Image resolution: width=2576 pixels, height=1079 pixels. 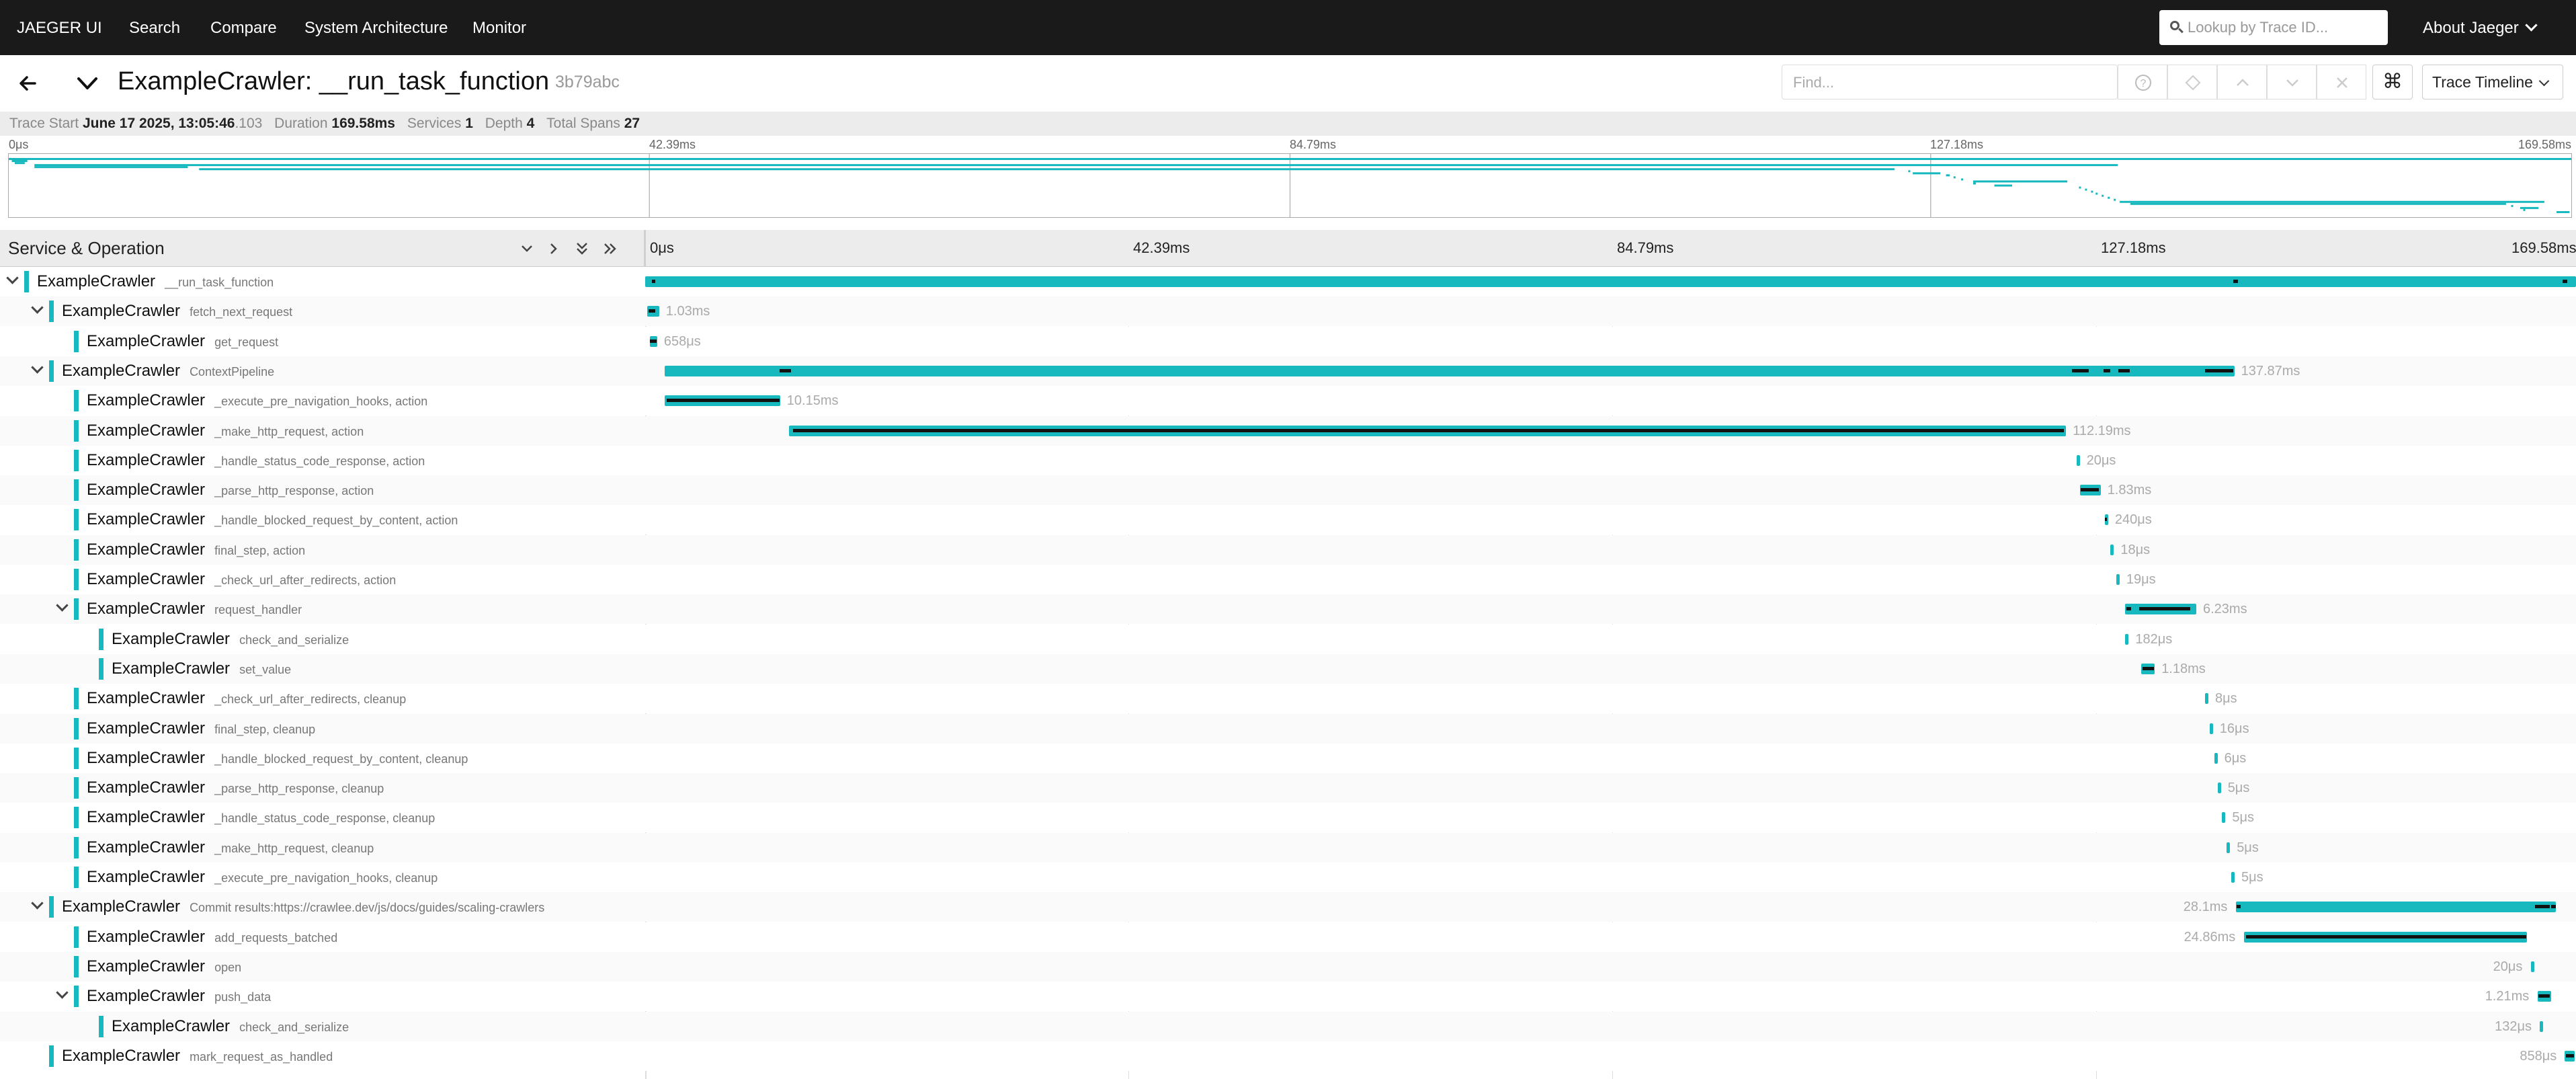 I want to click on span-name-cell: ExampleCrawler get_request, so click(x=322, y=341).